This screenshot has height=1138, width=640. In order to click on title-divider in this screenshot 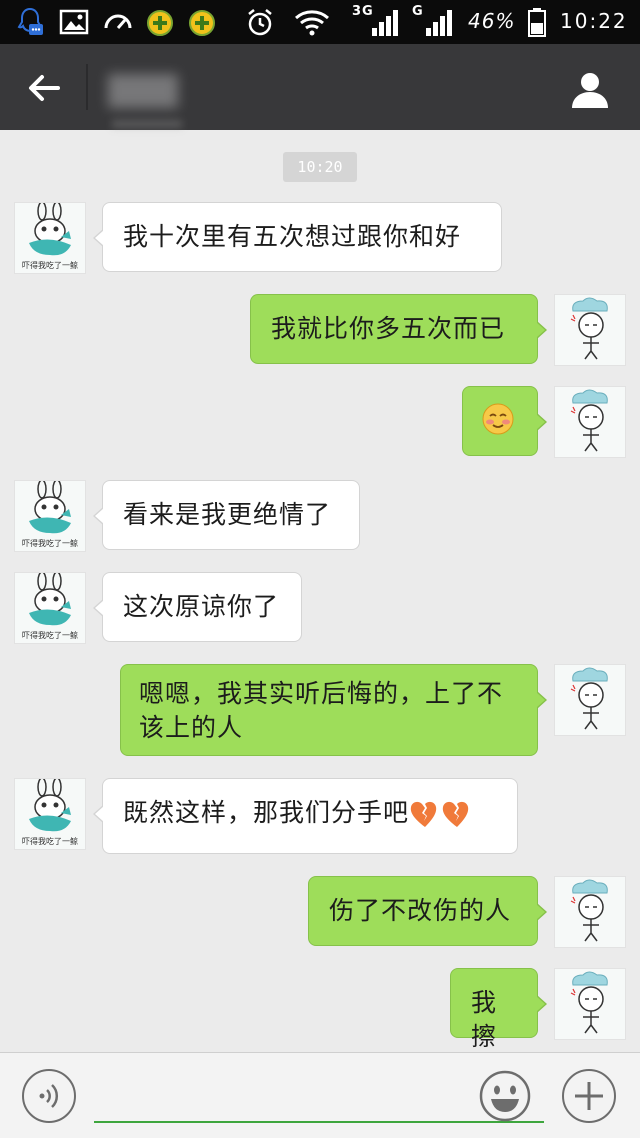, I will do `click(87, 87)`.